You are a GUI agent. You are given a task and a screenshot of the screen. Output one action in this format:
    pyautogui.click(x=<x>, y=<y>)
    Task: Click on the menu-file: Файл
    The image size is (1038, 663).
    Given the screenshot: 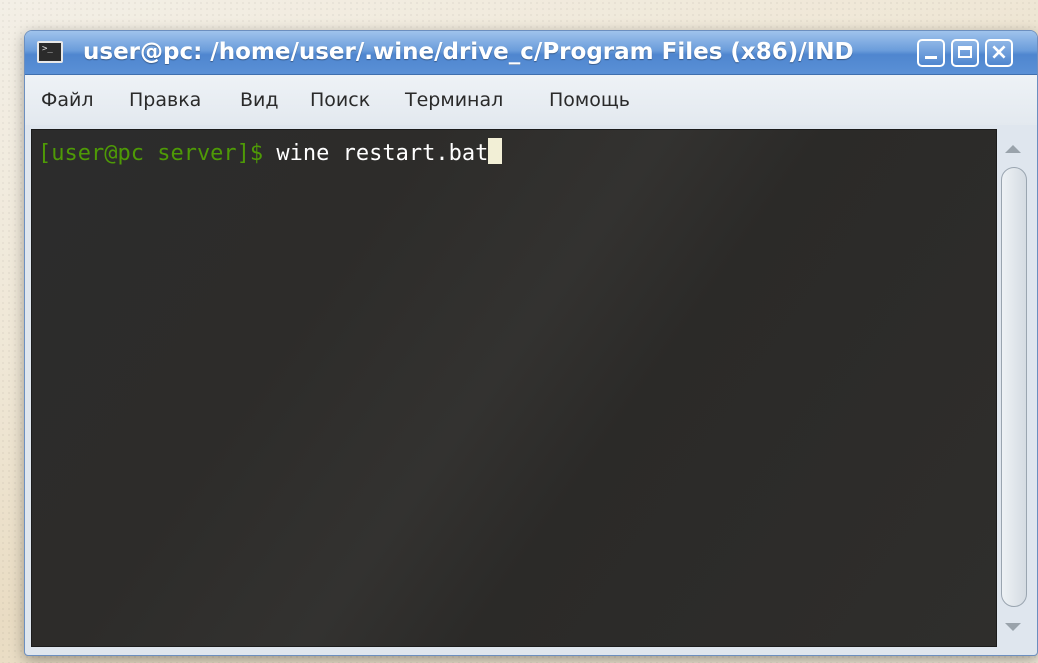 What is the action you would take?
    pyautogui.click(x=67, y=100)
    